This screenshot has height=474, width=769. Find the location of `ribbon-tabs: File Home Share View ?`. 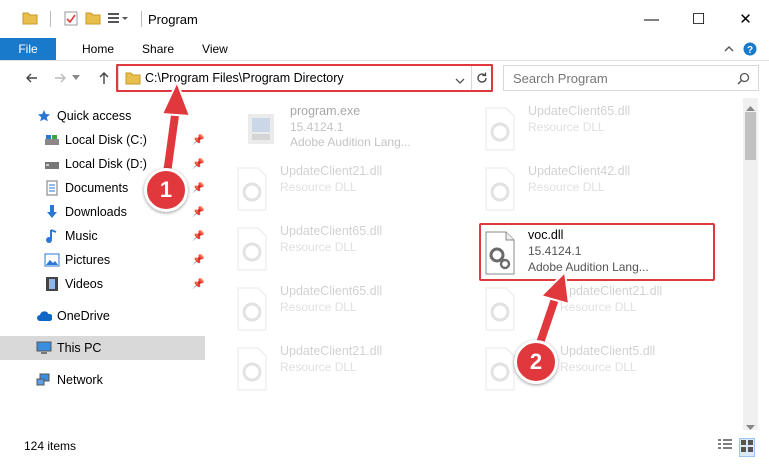

ribbon-tabs: File Home Share View ? is located at coordinates (384, 49).